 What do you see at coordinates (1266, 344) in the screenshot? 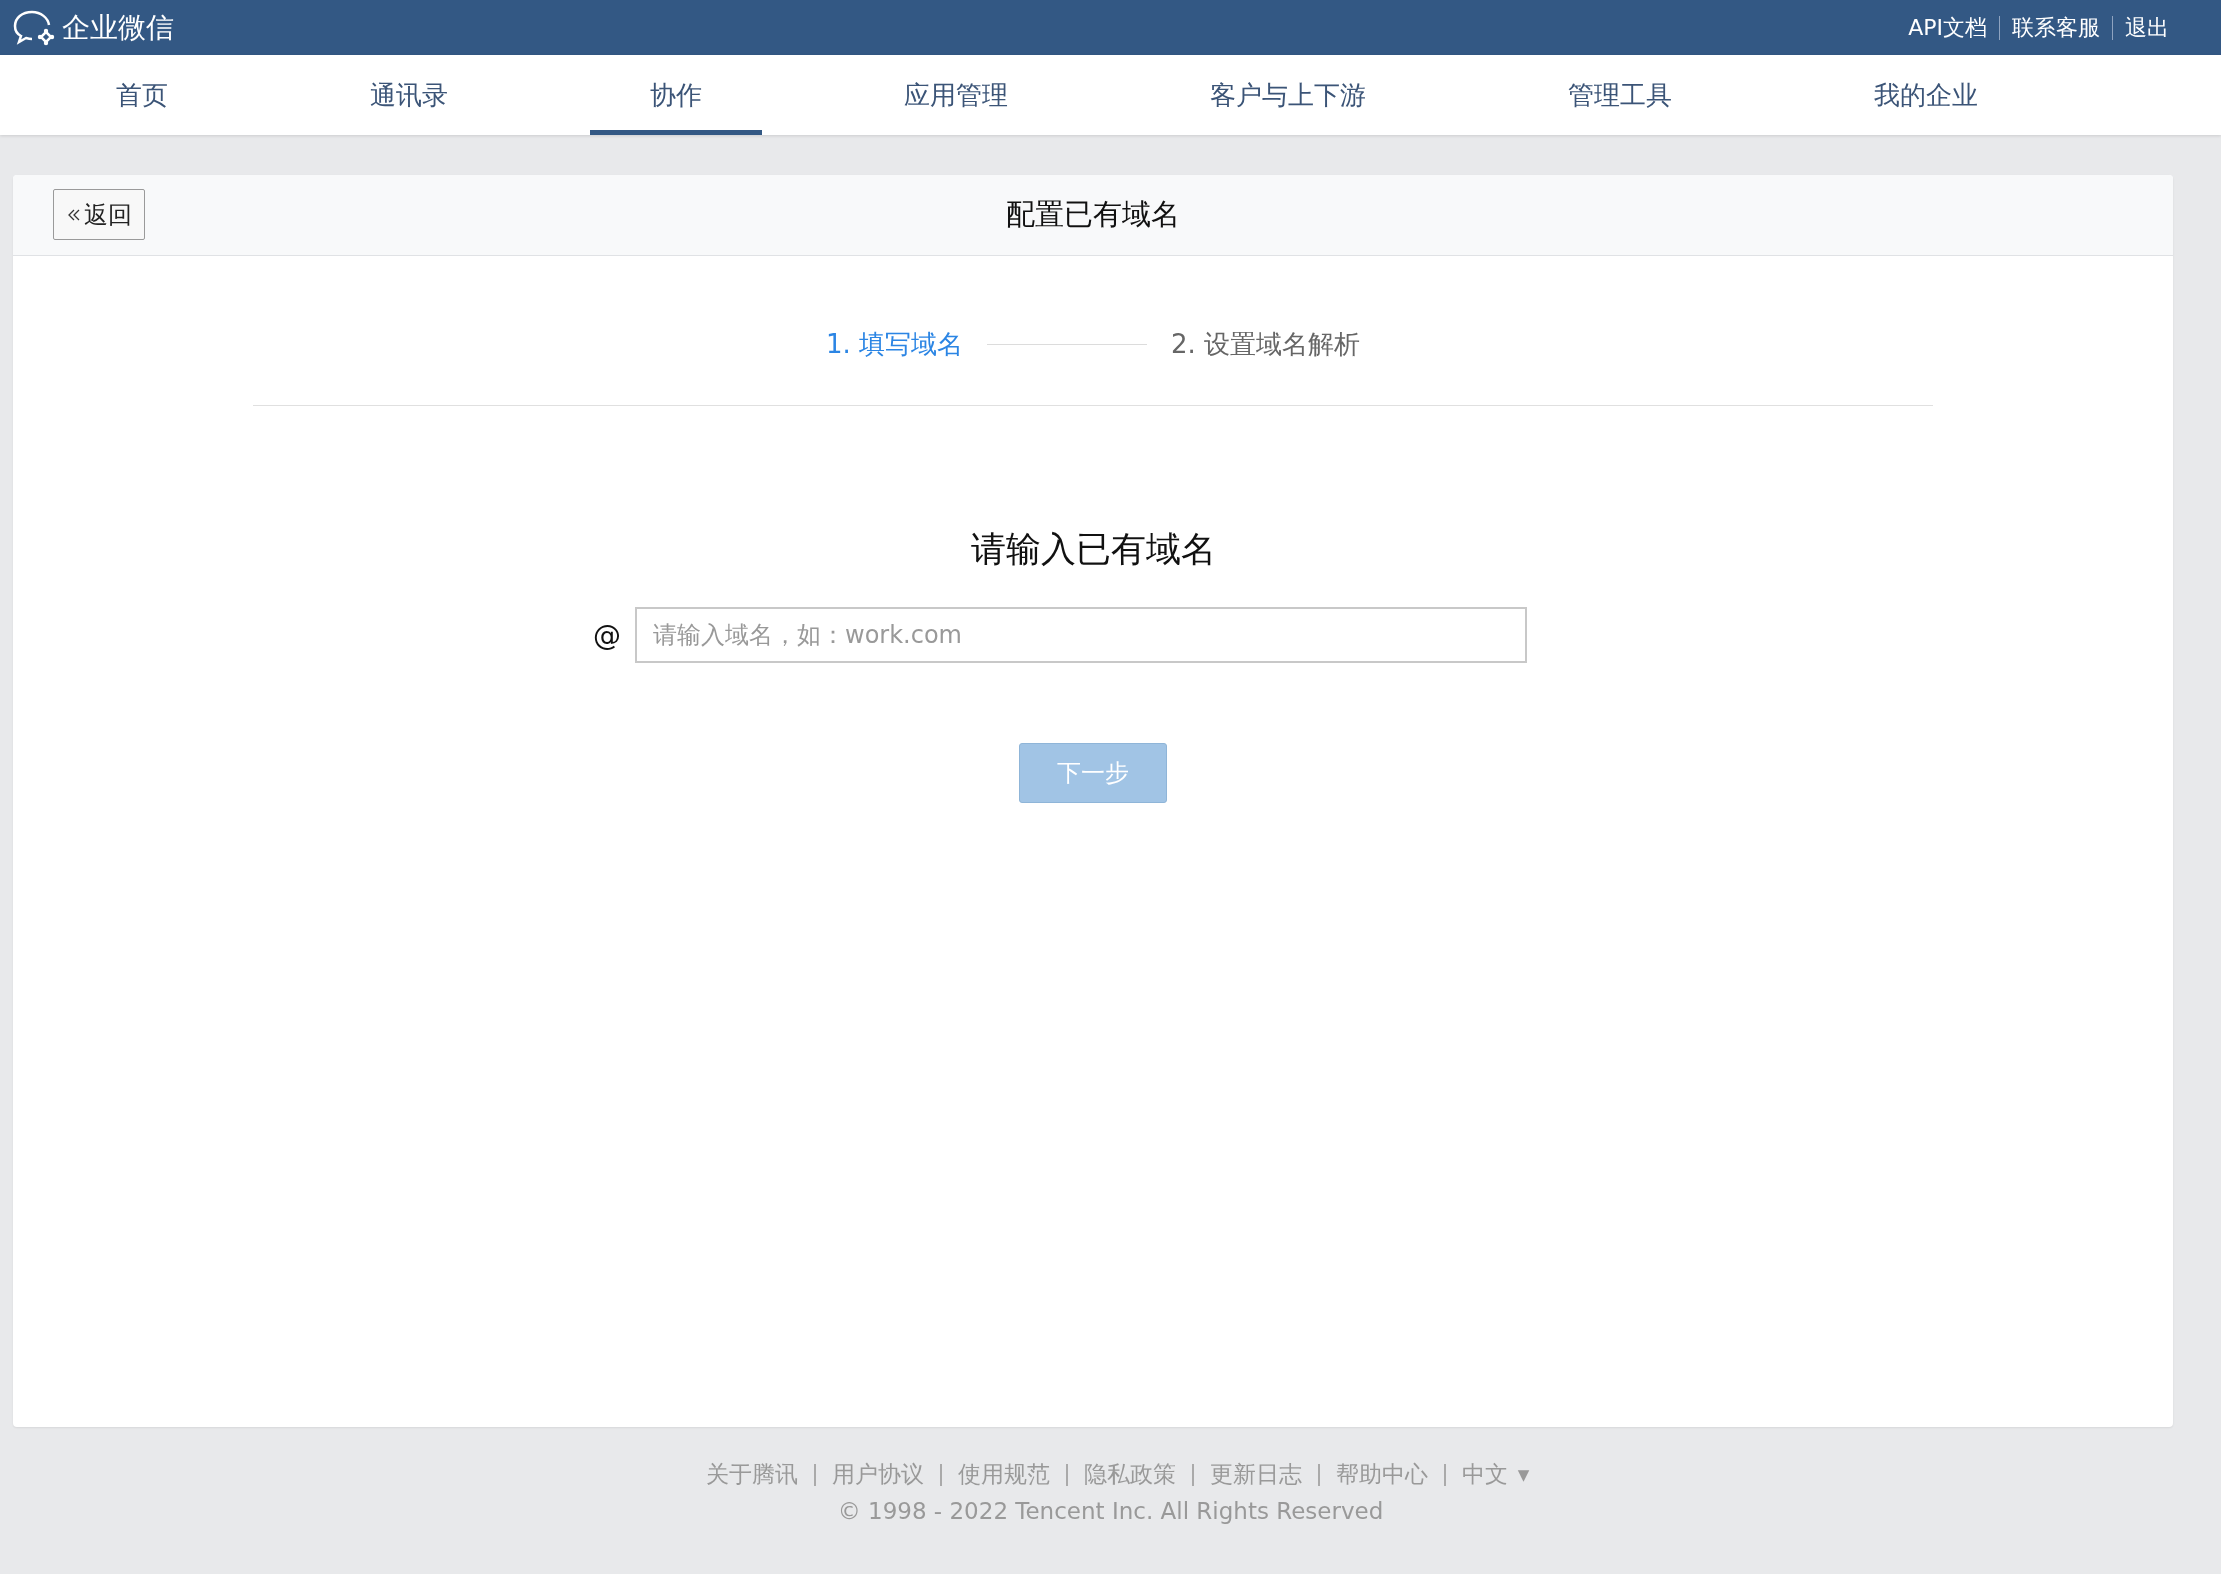
I see `step-label: 2. 设置域名解析` at bounding box center [1266, 344].